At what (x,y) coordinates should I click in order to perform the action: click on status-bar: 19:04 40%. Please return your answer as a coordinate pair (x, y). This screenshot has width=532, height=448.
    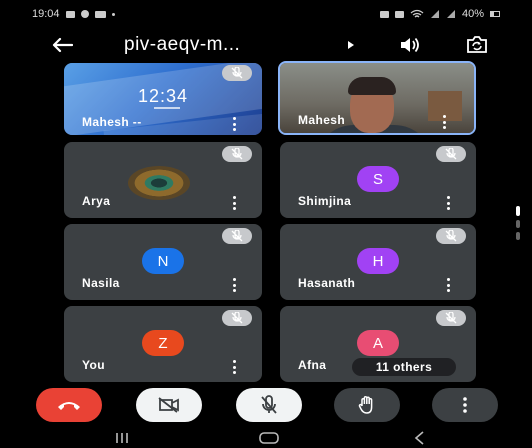
    Looking at the image, I should click on (266, 14).